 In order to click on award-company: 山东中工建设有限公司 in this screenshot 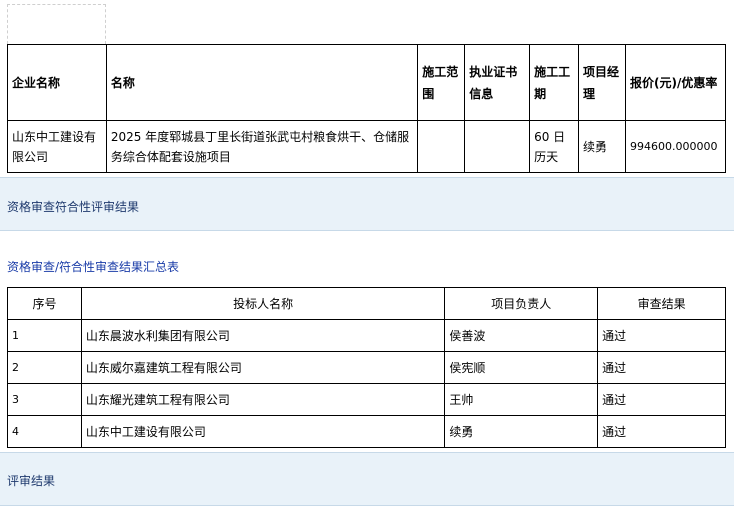, I will do `click(57, 146)`.